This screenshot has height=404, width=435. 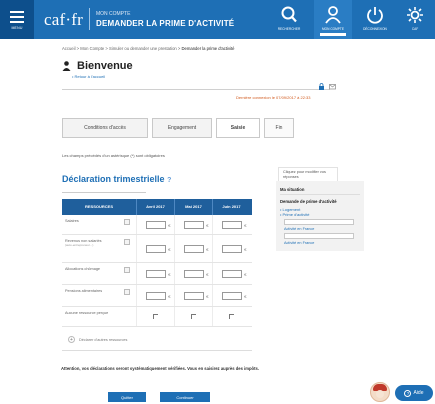 I want to click on account-label: MON COMPTE, so click(x=113, y=14).